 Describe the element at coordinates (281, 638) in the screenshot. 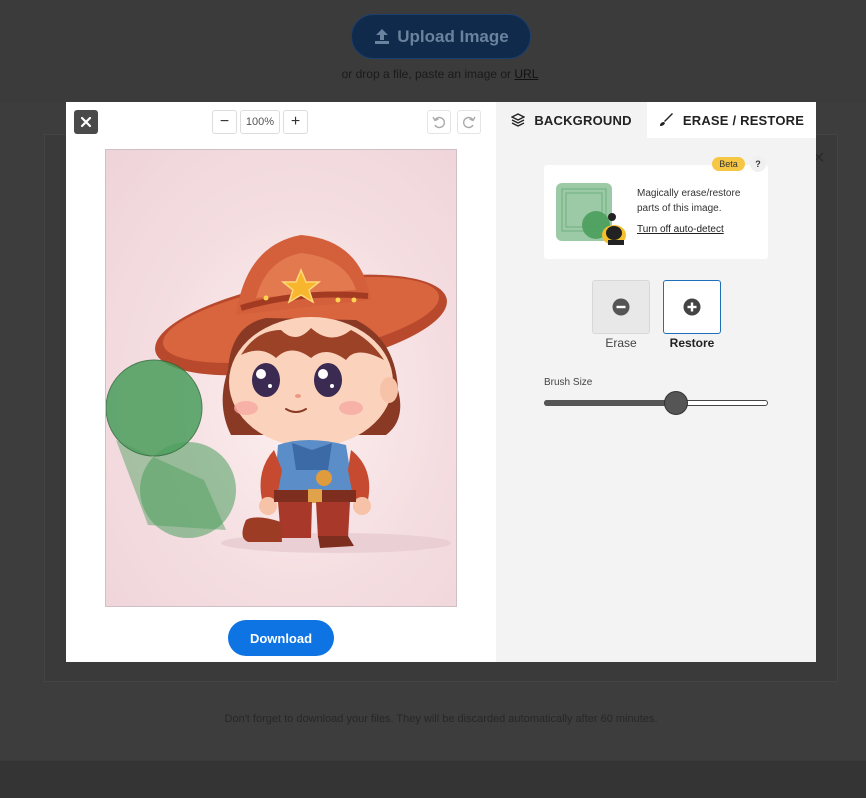

I see `download-button: Download` at that location.